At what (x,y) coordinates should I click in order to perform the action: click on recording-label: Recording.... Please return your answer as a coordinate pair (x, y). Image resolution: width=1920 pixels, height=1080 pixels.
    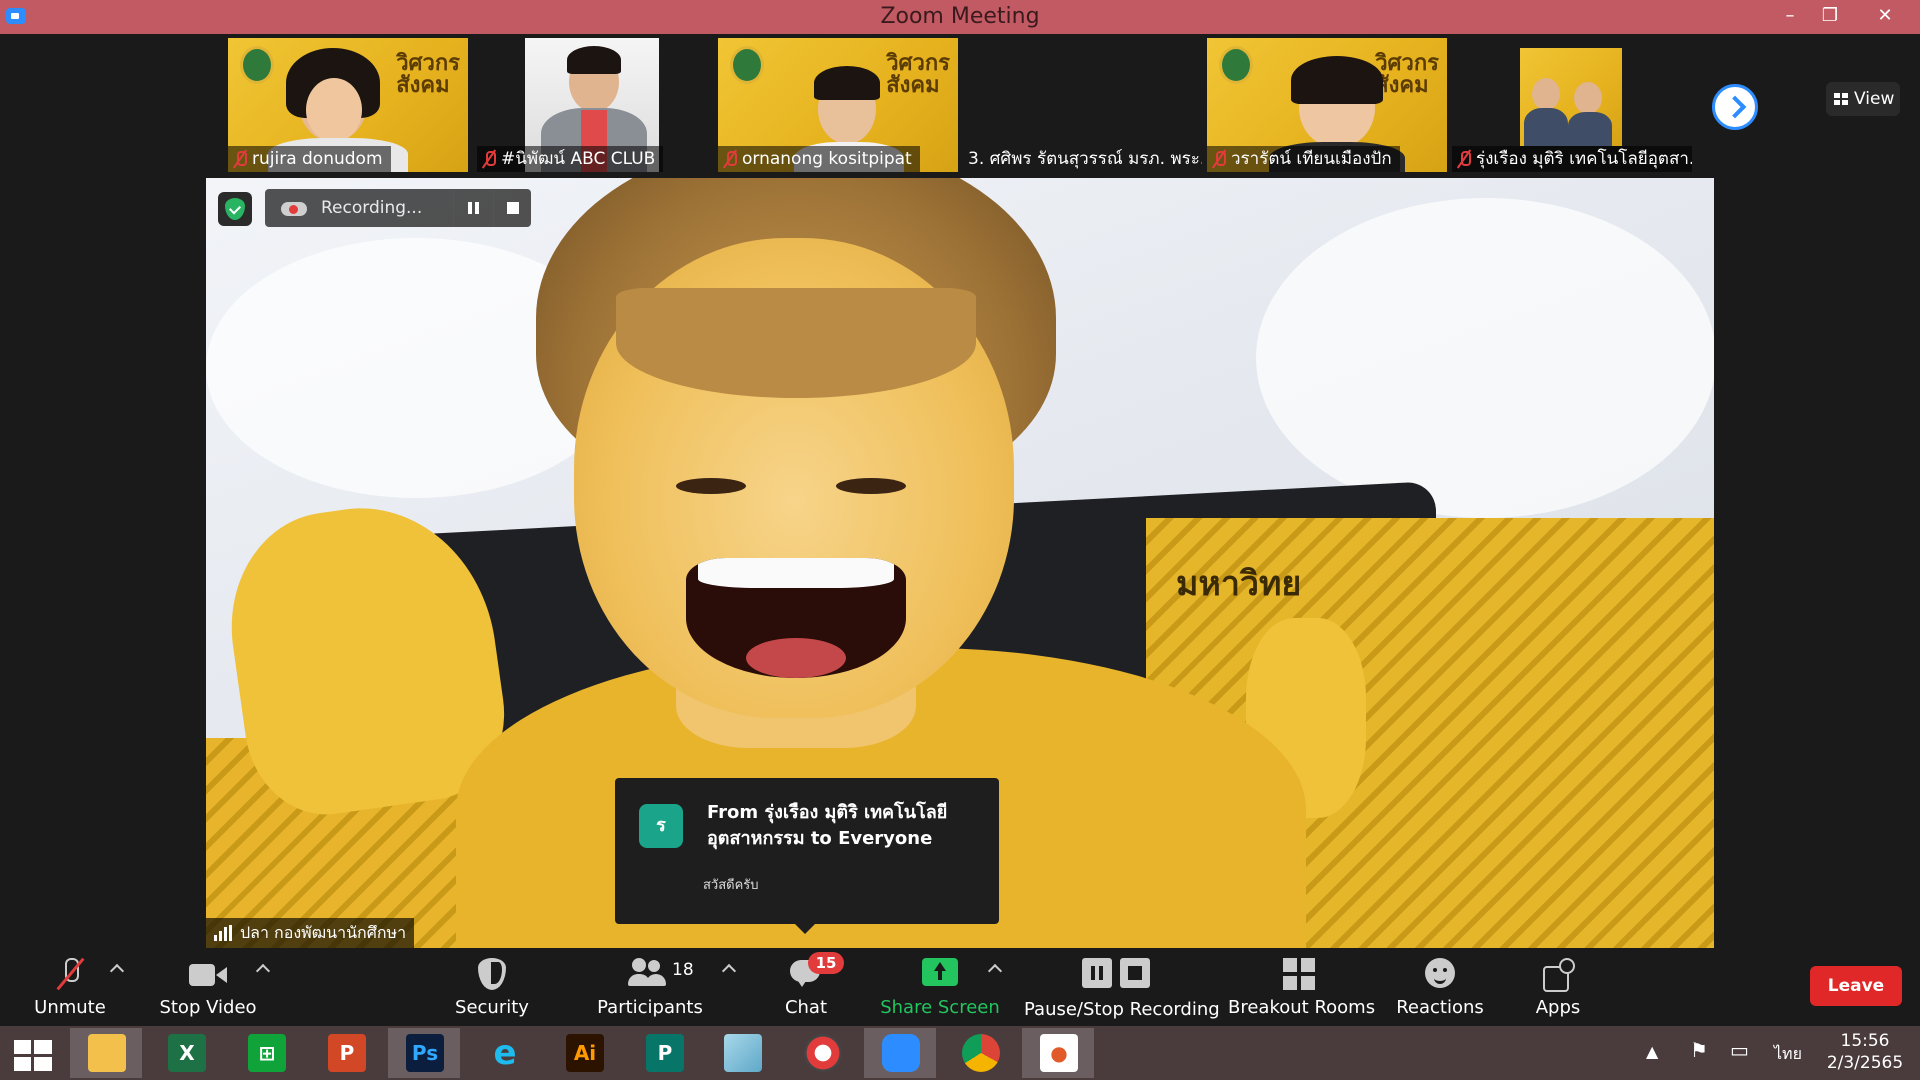
    Looking at the image, I should click on (372, 208).